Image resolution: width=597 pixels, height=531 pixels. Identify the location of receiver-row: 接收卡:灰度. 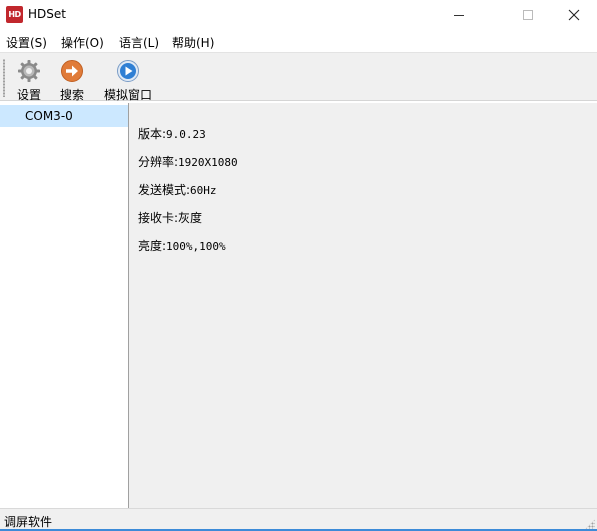
(170, 217).